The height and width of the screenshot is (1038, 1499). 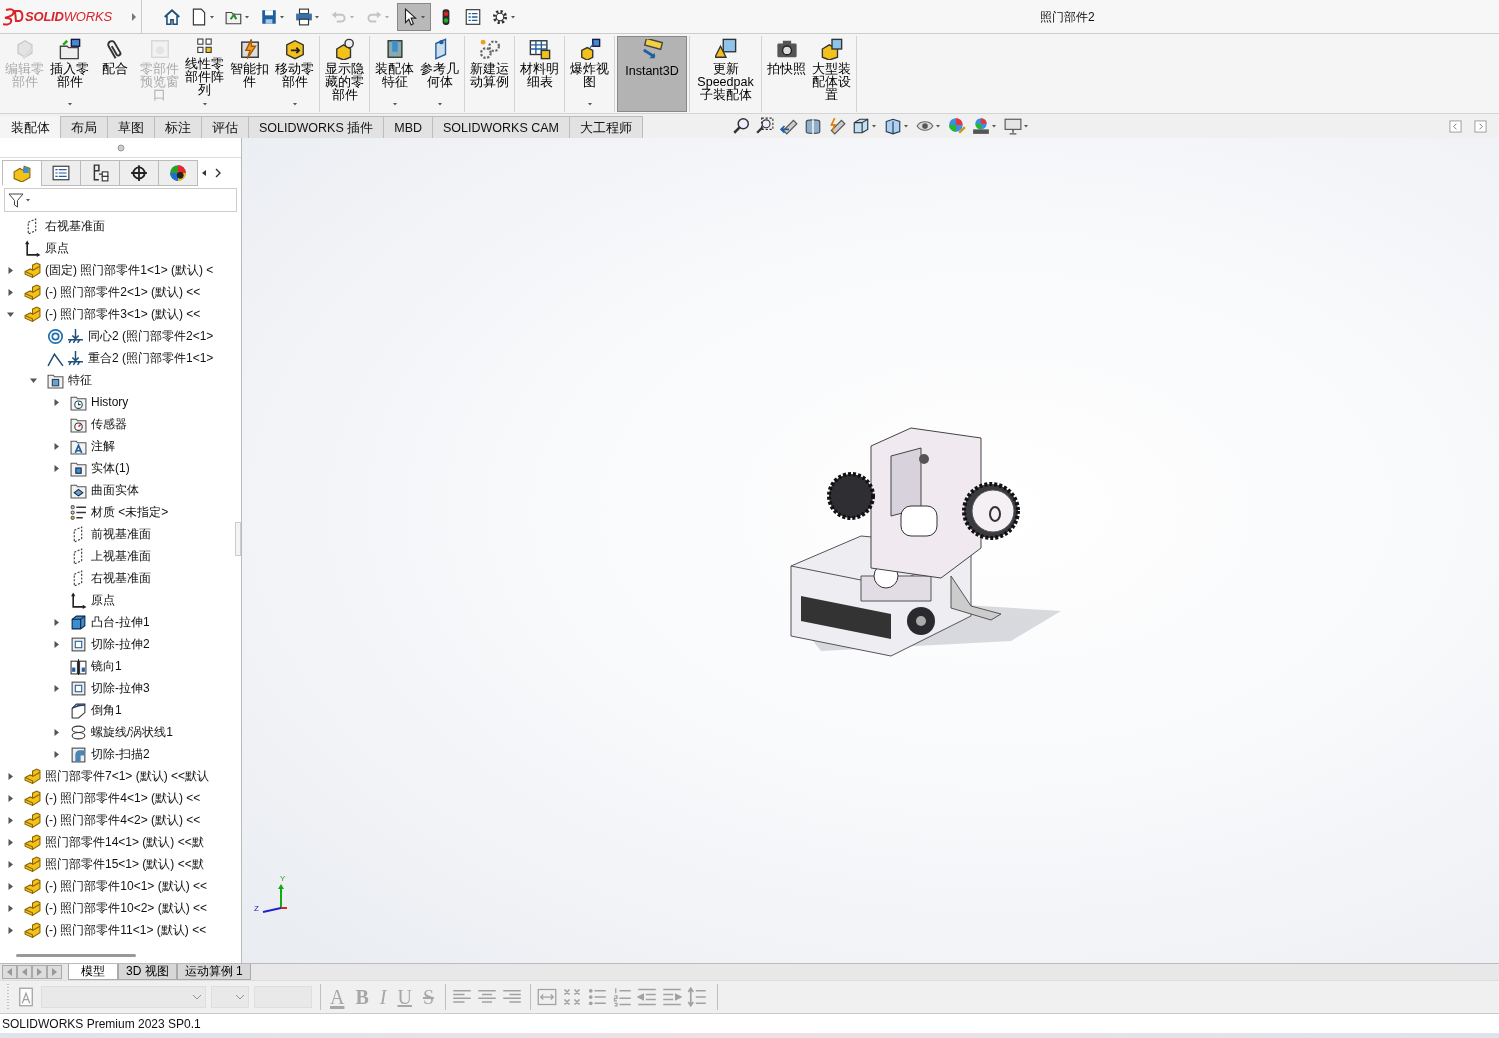 I want to click on tab: 3D 视图, so click(x=147, y=972).